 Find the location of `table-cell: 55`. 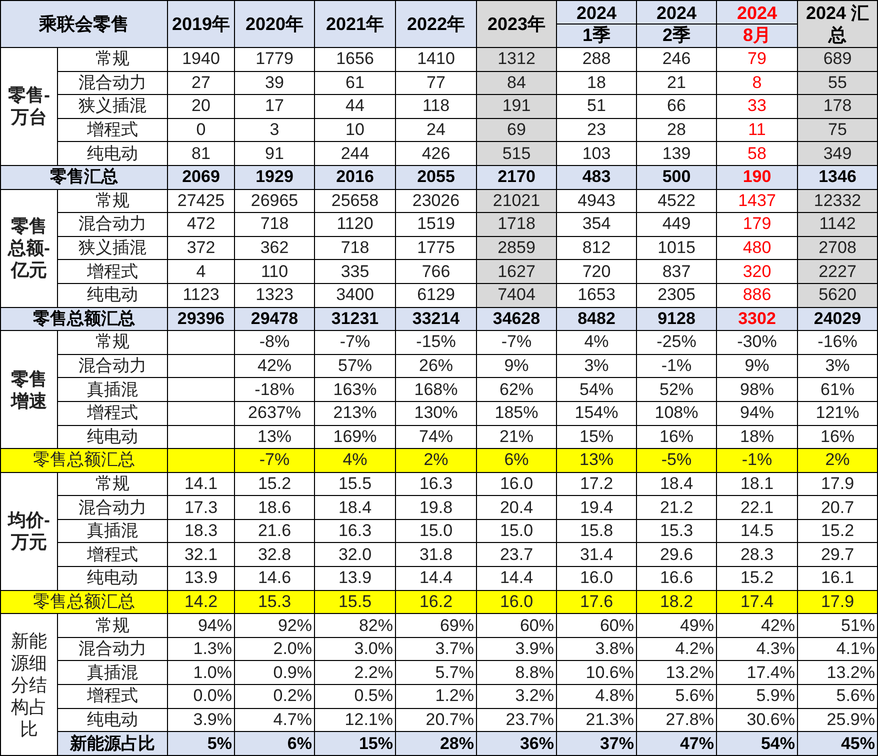

table-cell: 55 is located at coordinates (838, 83).